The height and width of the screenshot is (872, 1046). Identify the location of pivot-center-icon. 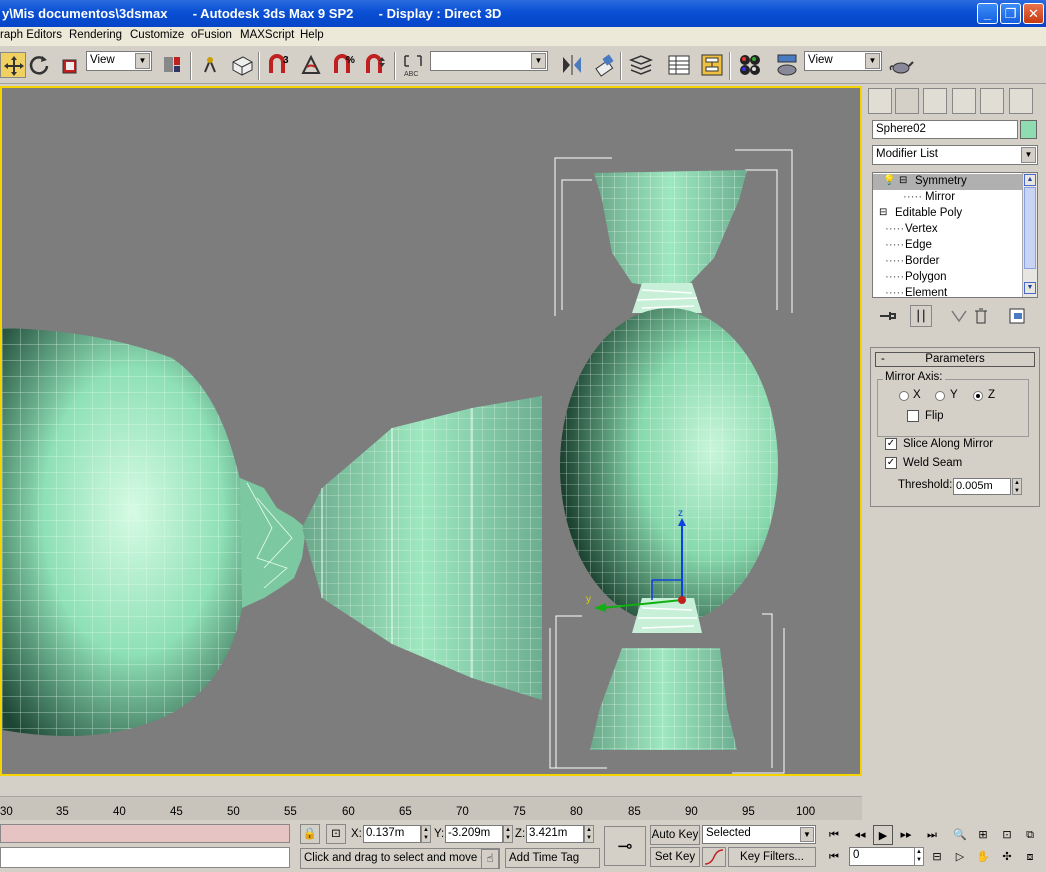
(173, 65).